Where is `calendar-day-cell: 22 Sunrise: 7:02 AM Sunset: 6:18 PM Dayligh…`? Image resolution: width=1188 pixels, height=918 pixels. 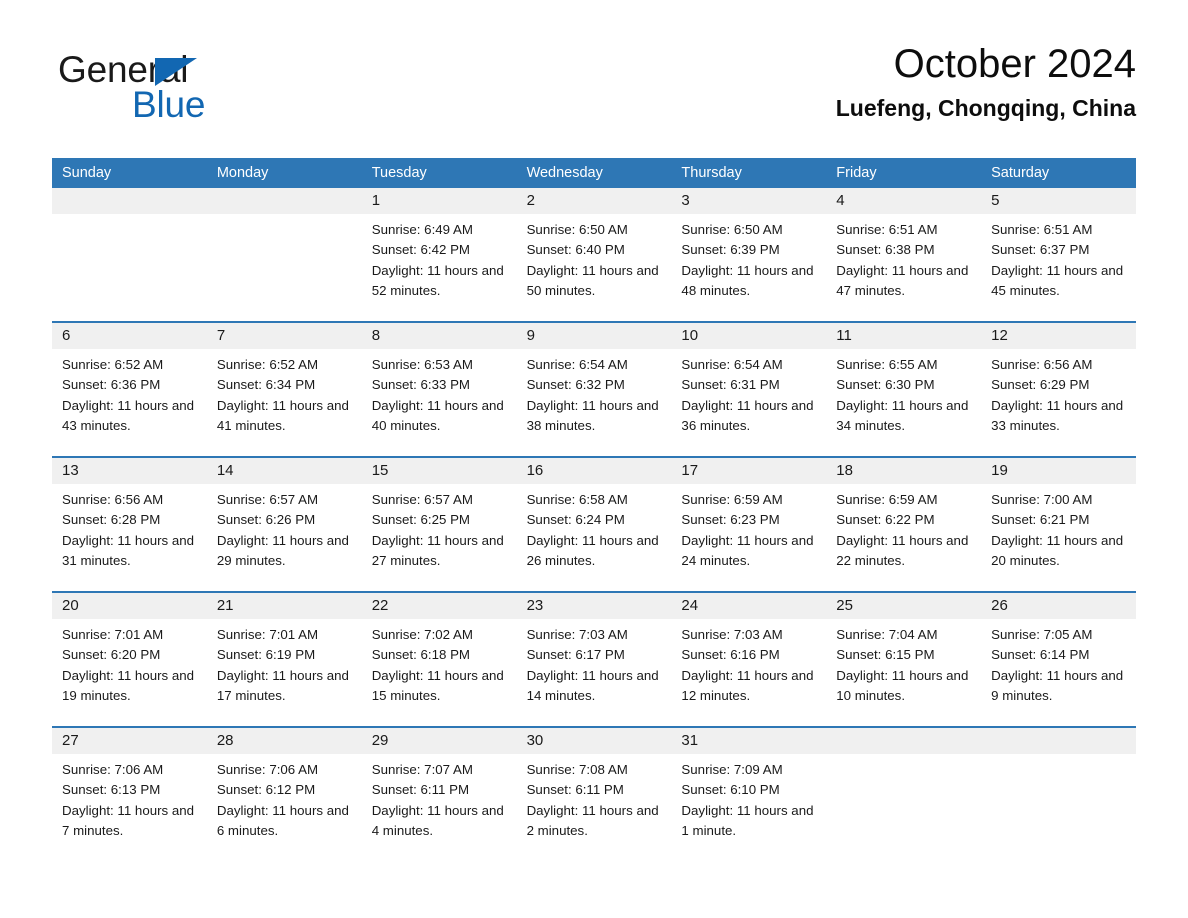
calendar-day-cell: 22 Sunrise: 7:02 AM Sunset: 6:18 PM Dayligh… is located at coordinates (439, 659).